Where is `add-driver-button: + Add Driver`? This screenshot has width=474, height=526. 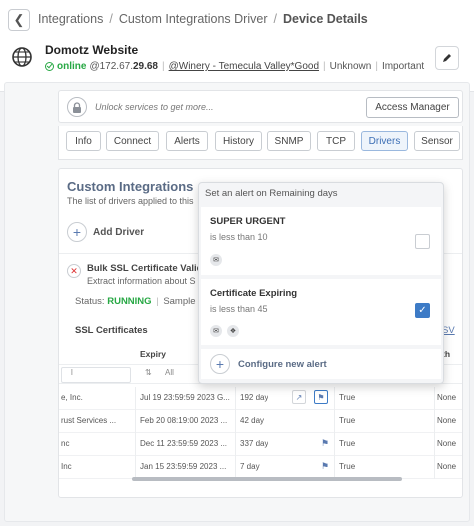 add-driver-button: + Add Driver is located at coordinates (105, 232).